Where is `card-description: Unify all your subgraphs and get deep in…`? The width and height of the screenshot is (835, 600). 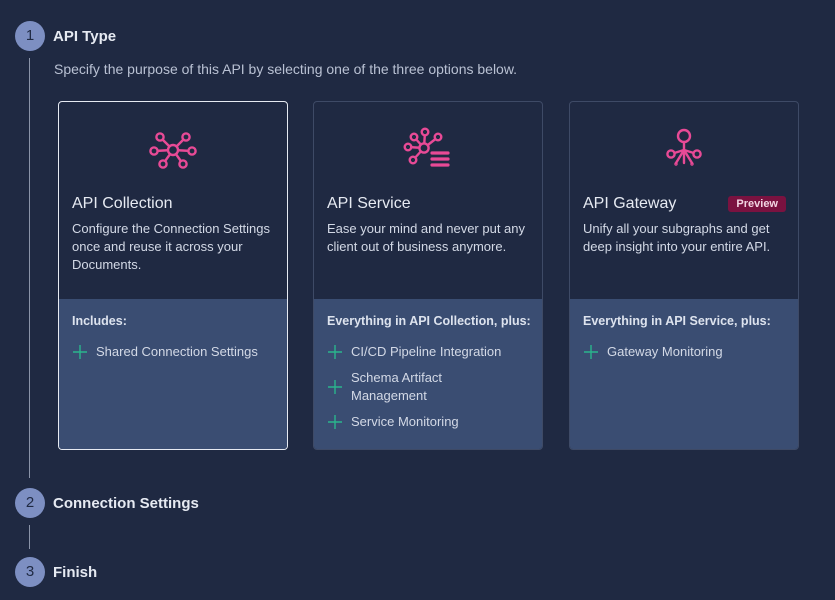 card-description: Unify all your subgraphs and get deep in… is located at coordinates (677, 237).